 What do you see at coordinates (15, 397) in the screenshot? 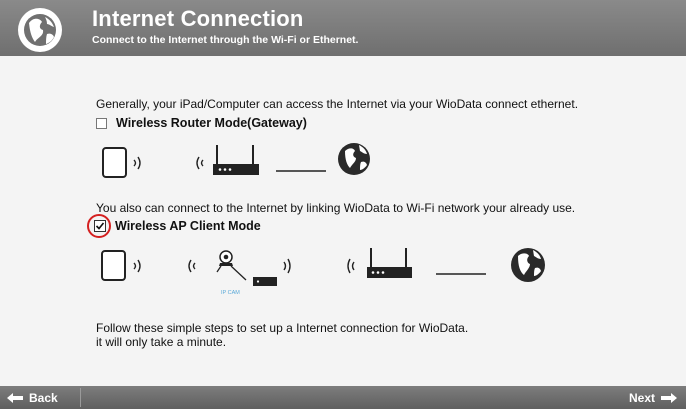
I see `arrow-left-icon` at bounding box center [15, 397].